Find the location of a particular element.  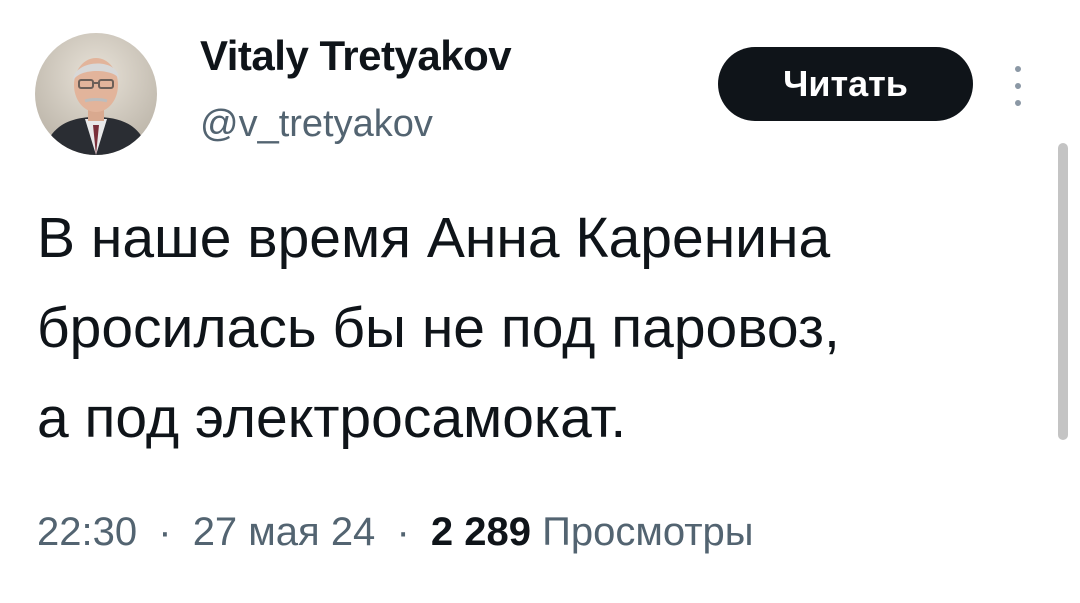

more-vertical-icon is located at coordinates (1018, 86).